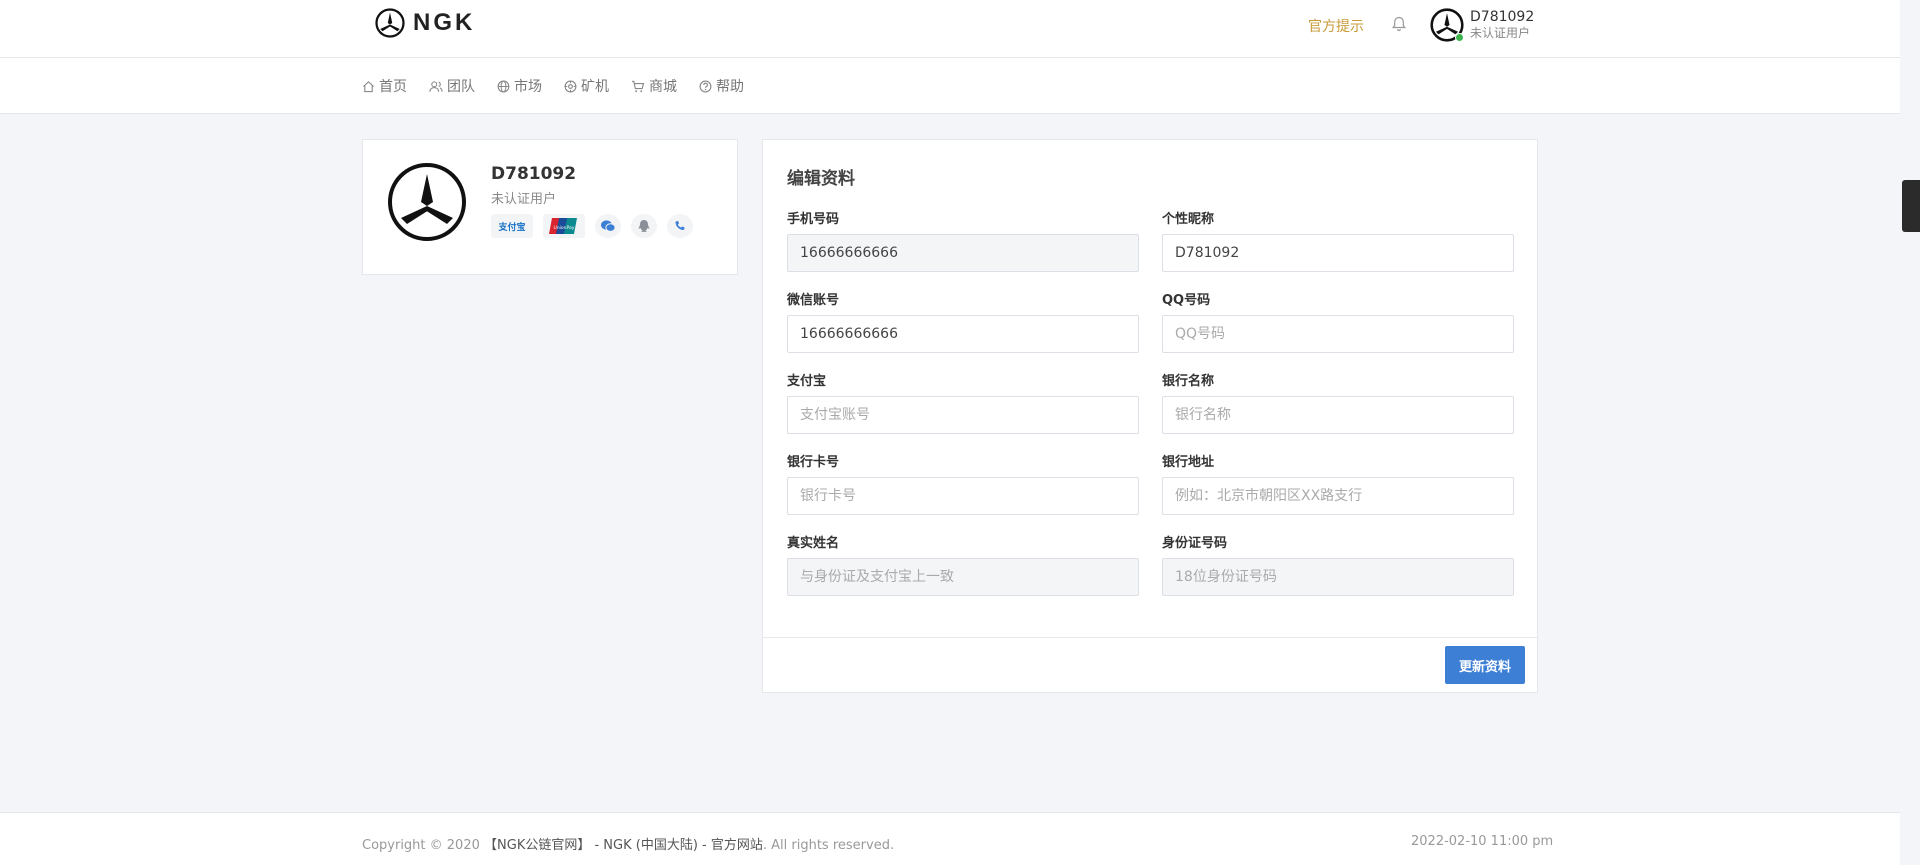 The width and height of the screenshot is (1920, 865). Describe the element at coordinates (1186, 300) in the screenshot. I see `qq-label: QQ号码` at that location.